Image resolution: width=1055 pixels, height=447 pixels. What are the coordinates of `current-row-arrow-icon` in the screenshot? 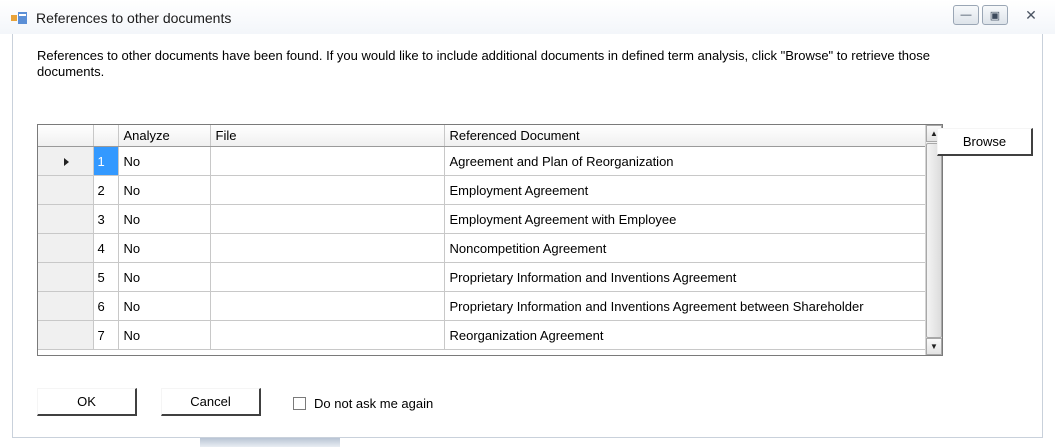 It's located at (66, 161).